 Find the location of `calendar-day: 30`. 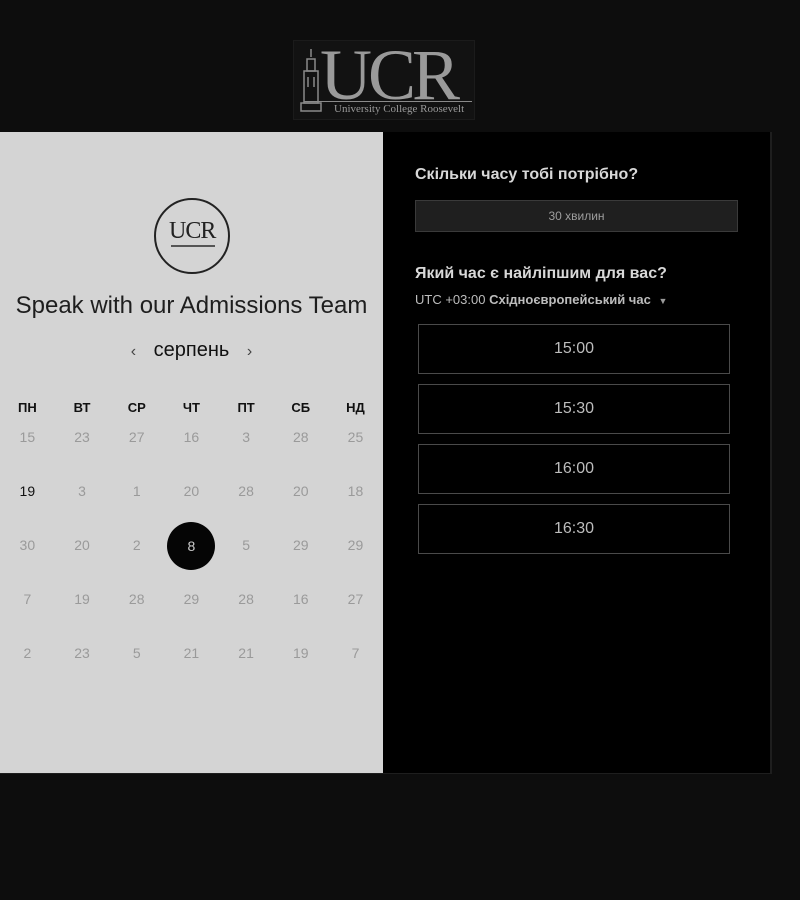

calendar-day: 30 is located at coordinates (27, 557).